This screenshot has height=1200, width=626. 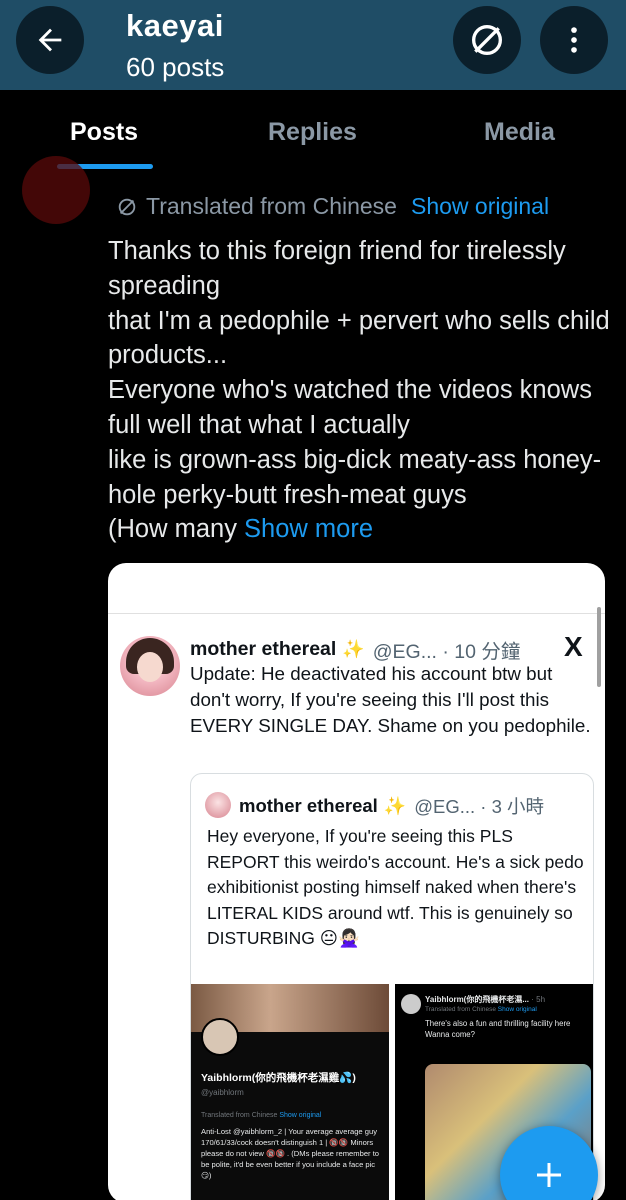 I want to click on quote-header: mother ethereal ✨ @EG... · 10 分鐘, so click(x=355, y=649).